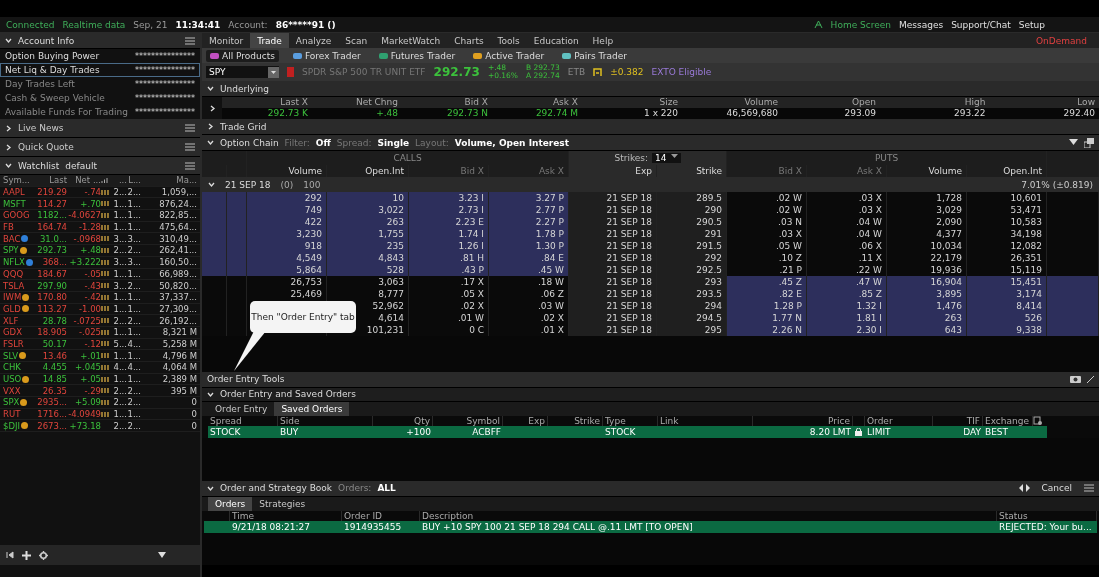 The height and width of the screenshot is (577, 1099). What do you see at coordinates (18, 285) in the screenshot?
I see `watchlist-symbol: TSLA` at bounding box center [18, 285].